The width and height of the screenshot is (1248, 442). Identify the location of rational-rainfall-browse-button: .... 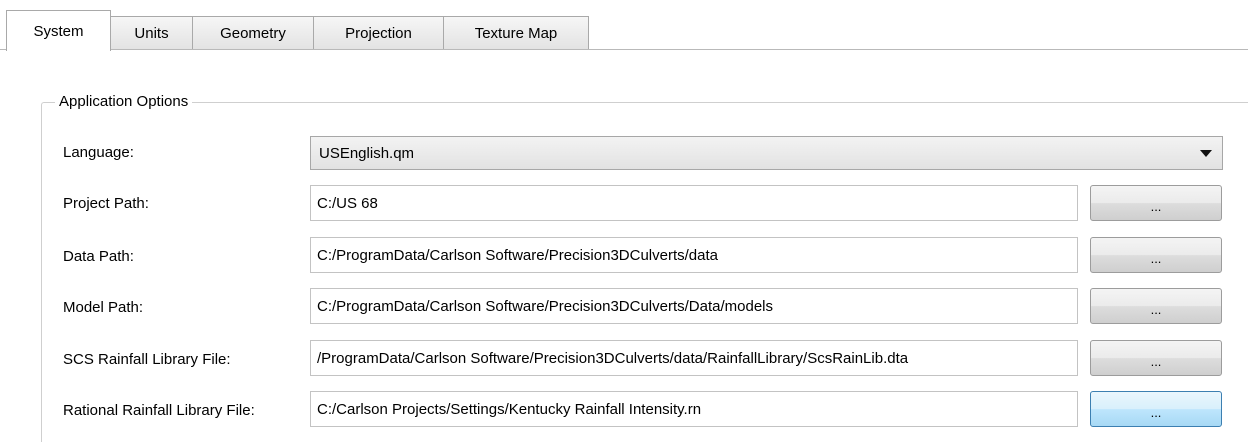
(1156, 409).